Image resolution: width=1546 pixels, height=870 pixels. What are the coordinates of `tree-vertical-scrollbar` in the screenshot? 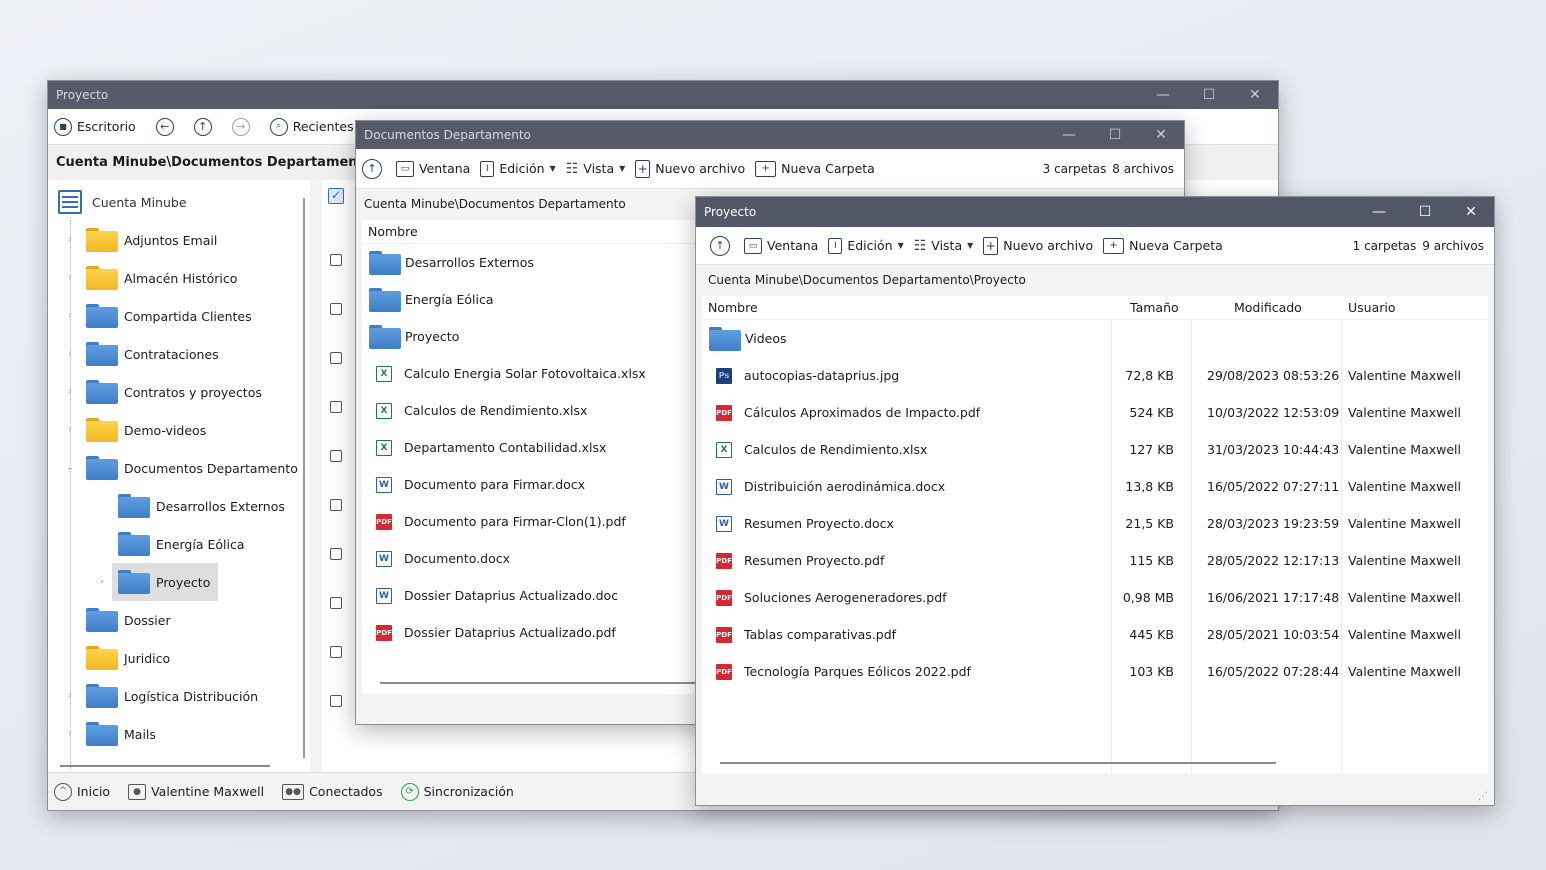 It's located at (304, 478).